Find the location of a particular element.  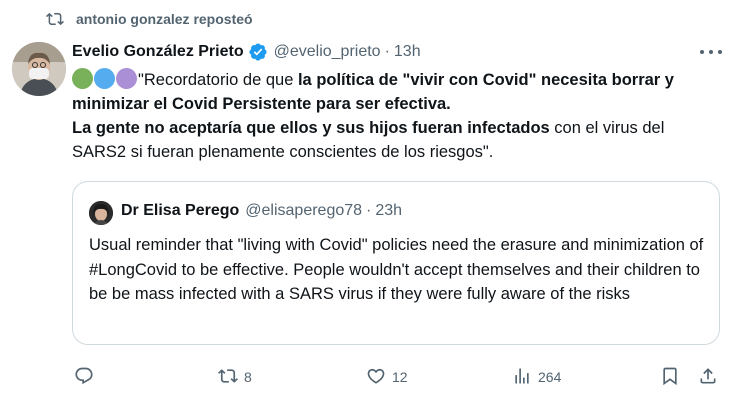

quote-author-handle: @elisaperego78 is located at coordinates (303, 211).